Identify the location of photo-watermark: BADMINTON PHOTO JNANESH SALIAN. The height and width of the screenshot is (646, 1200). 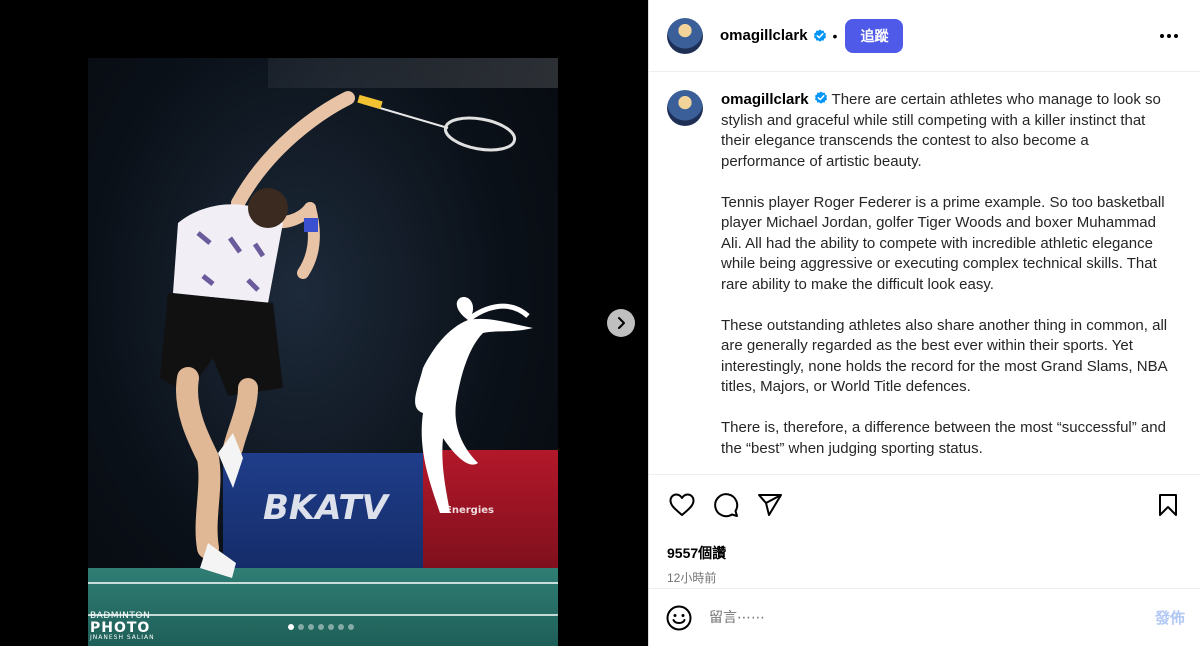
(122, 626).